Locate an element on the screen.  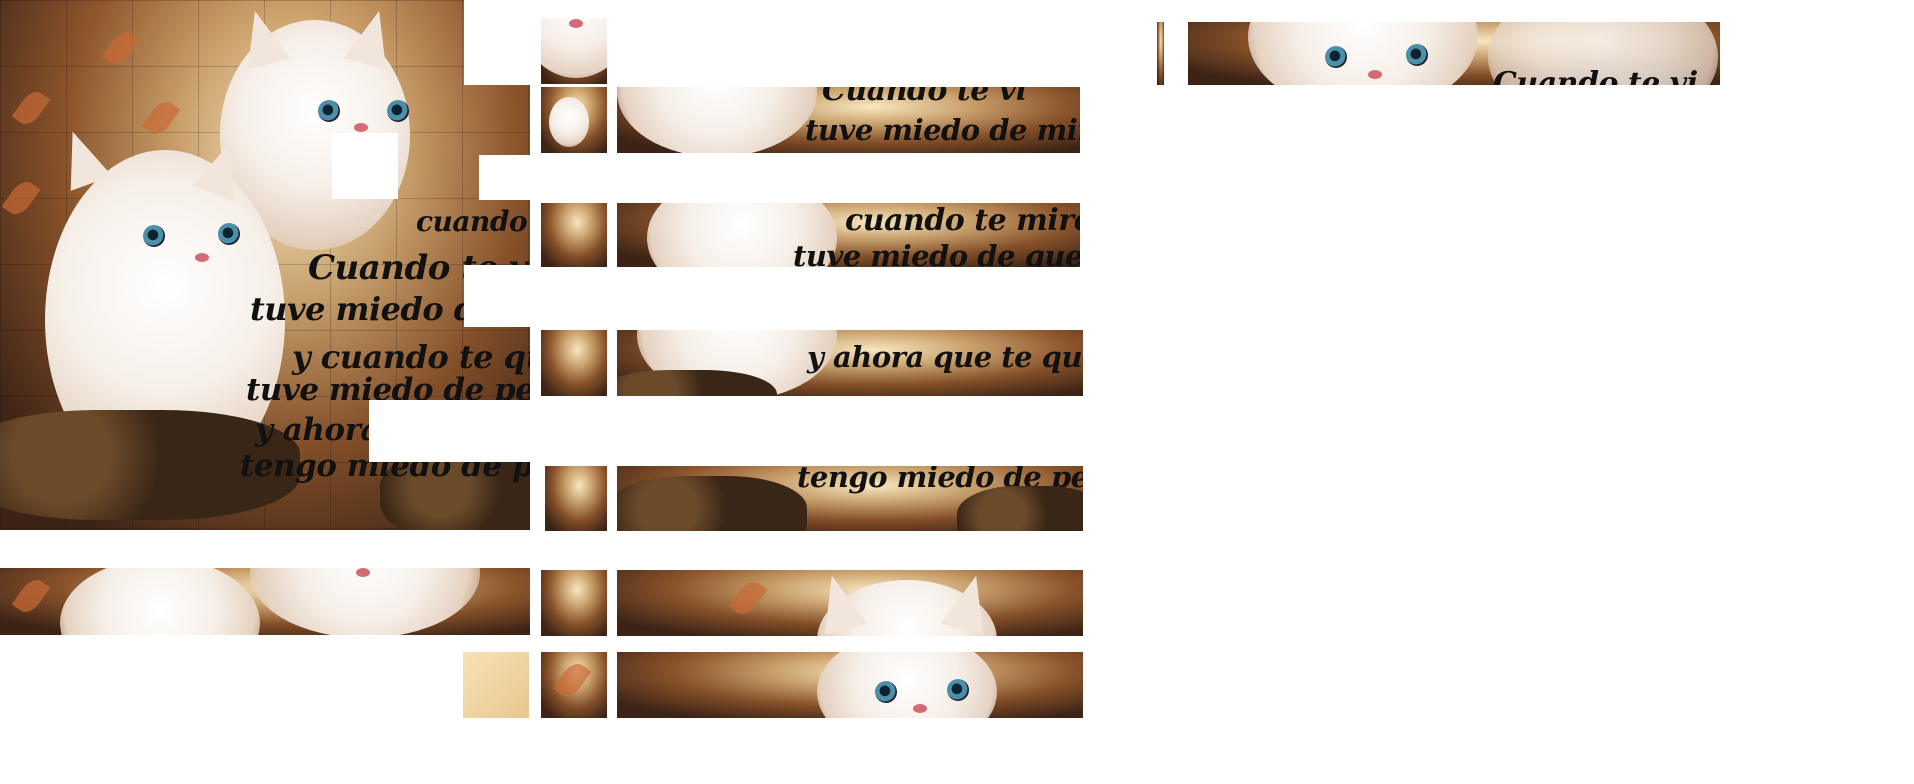
puzzle-piece-strip: y ahora que te quiero is located at coordinates (850, 363).